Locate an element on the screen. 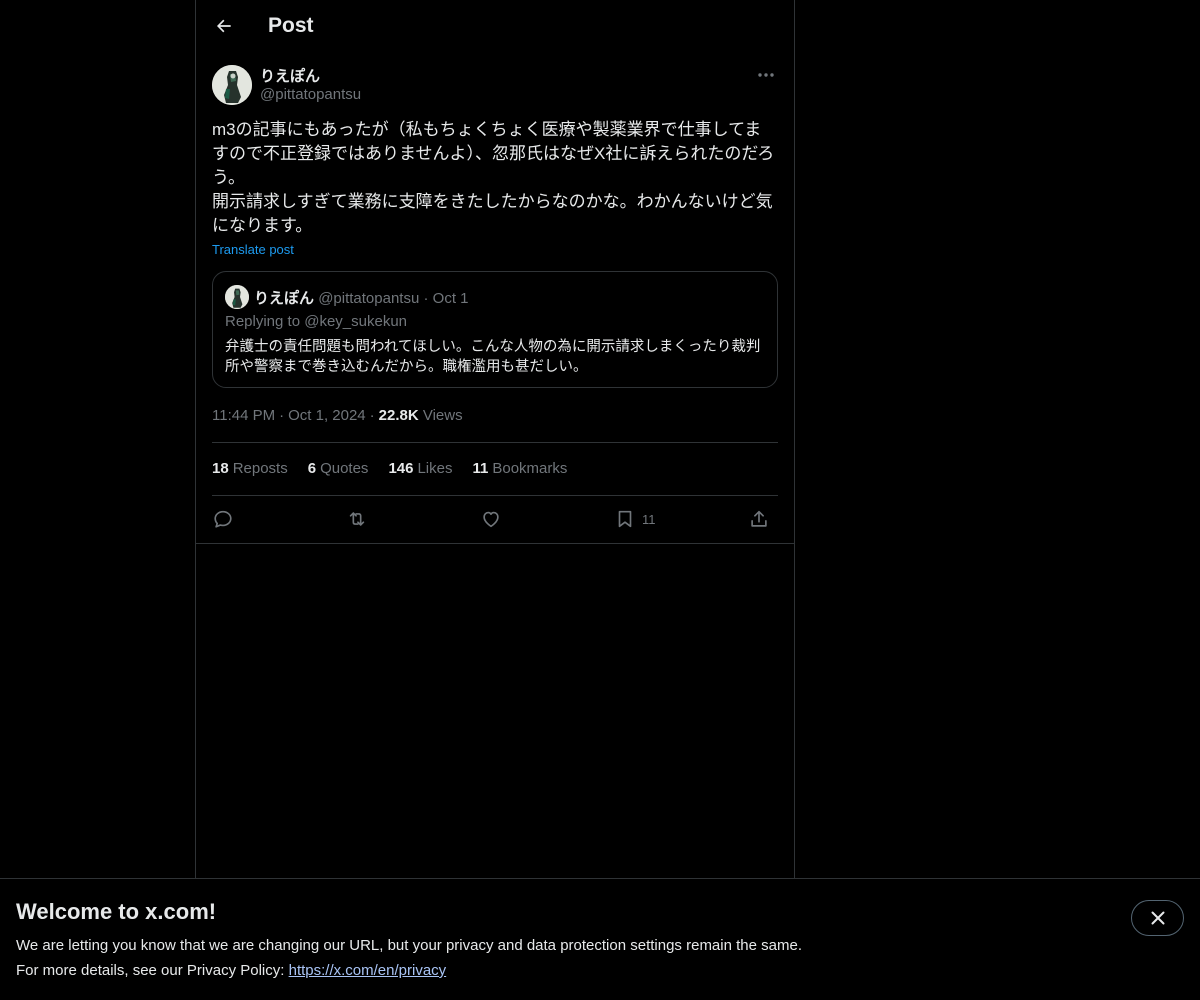  arrow-left-icon is located at coordinates (224, 26).